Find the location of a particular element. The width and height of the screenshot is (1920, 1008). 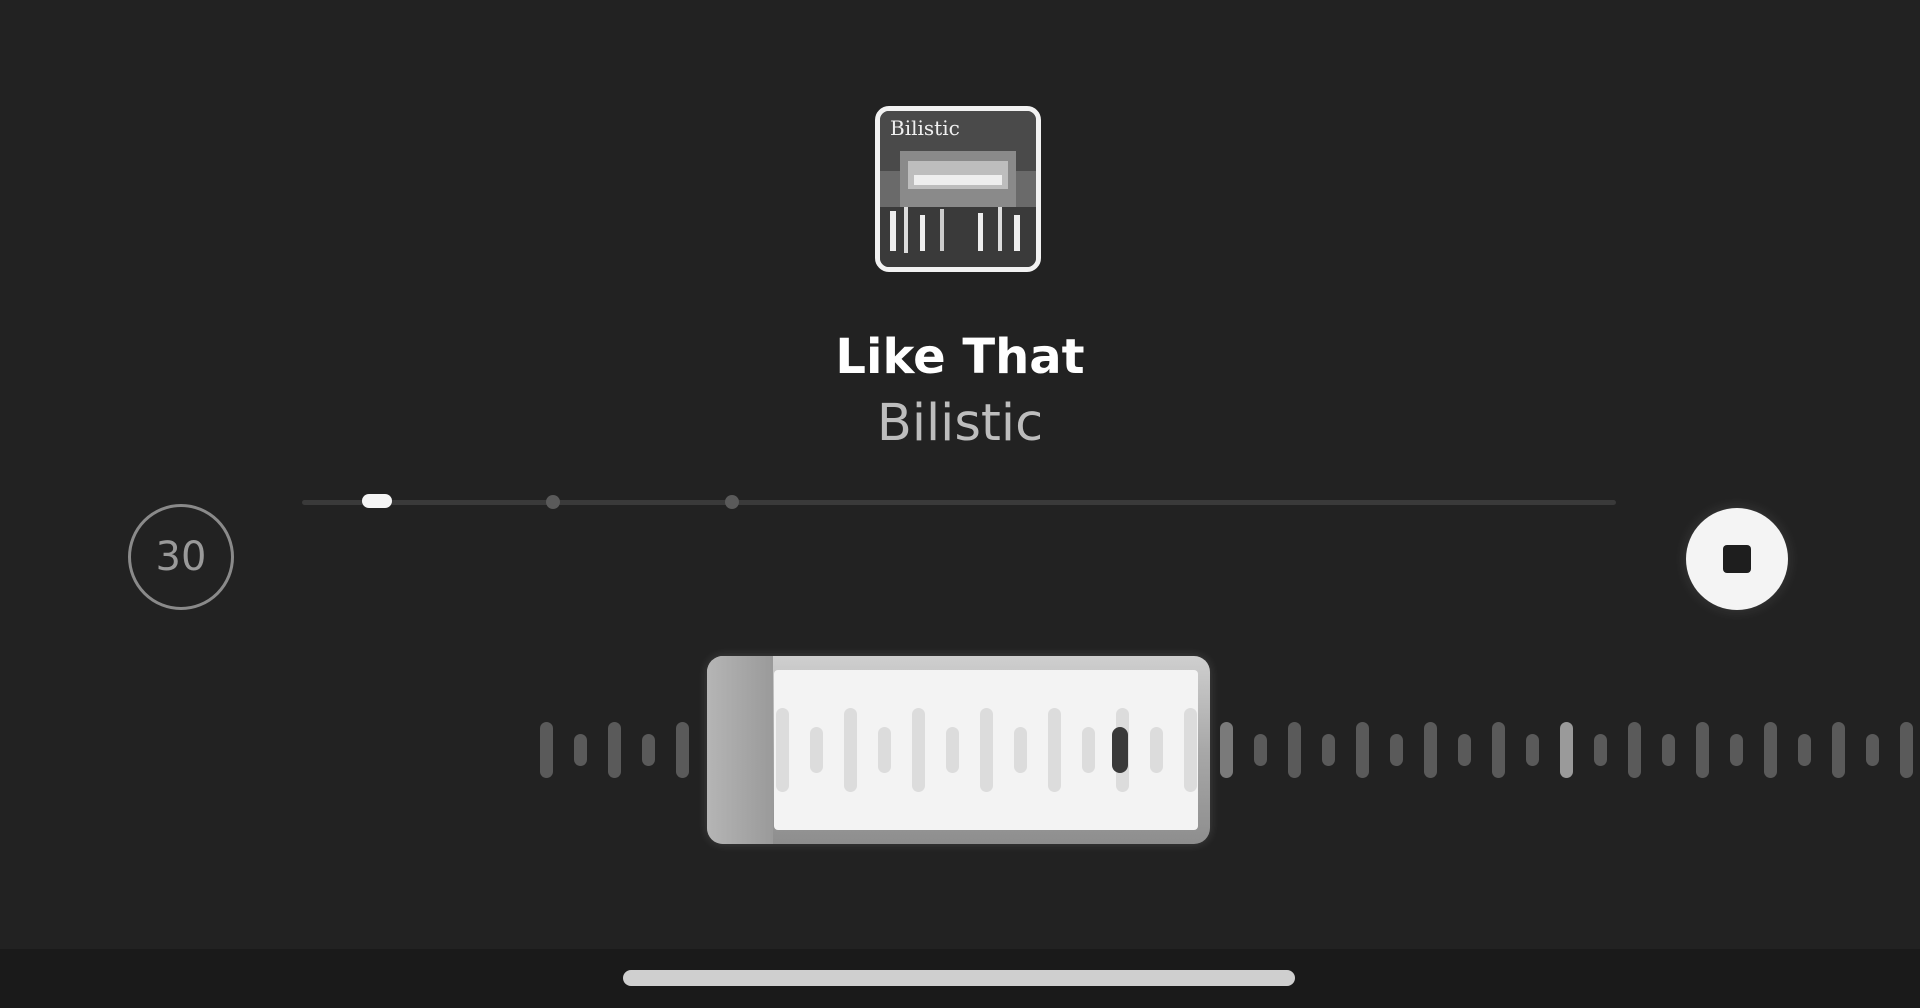

clip-selection-window is located at coordinates (958, 750).